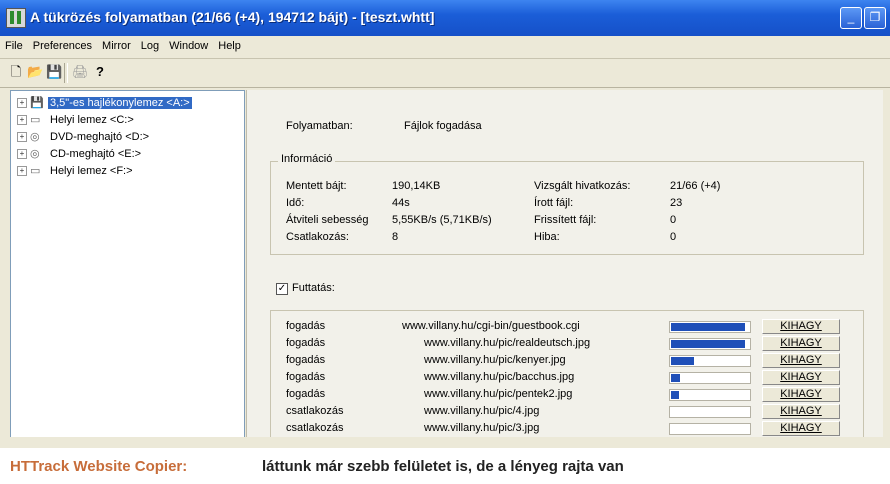 The image size is (890, 484). Describe the element at coordinates (499, 377) in the screenshot. I see `transfer-url: www.villany.hu/pic/bacchus.jpg` at that location.